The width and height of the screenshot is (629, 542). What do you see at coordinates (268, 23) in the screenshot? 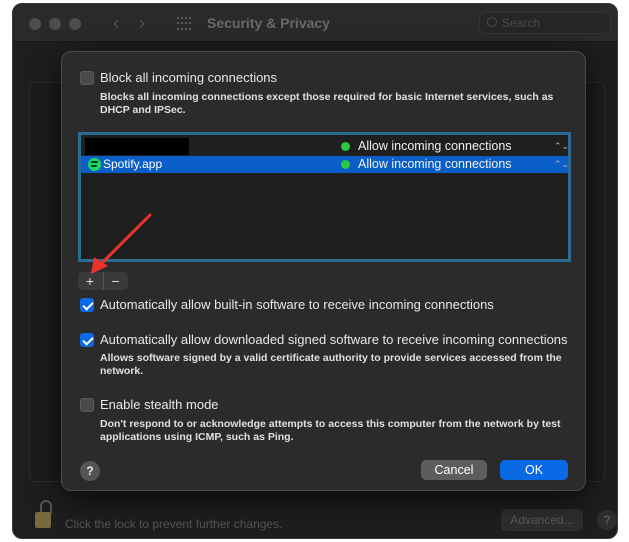
I see `window-title: Security & Privacy` at bounding box center [268, 23].